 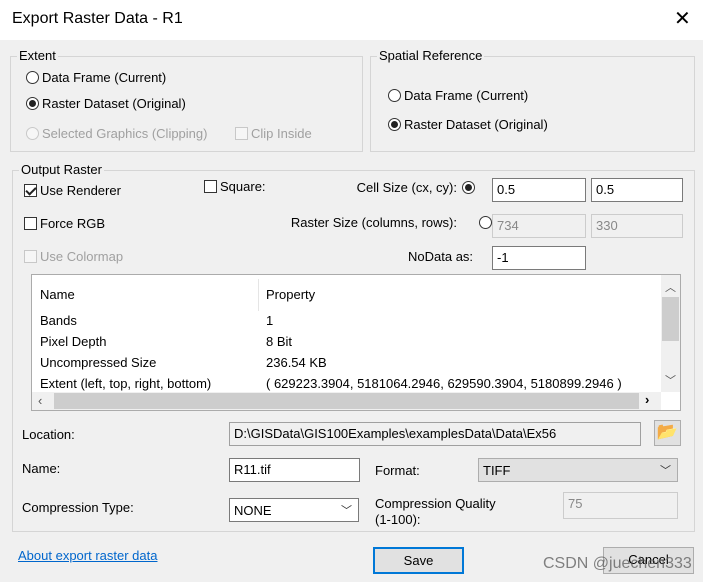 I want to click on scroll-down-icon: ﹀, so click(x=670, y=380).